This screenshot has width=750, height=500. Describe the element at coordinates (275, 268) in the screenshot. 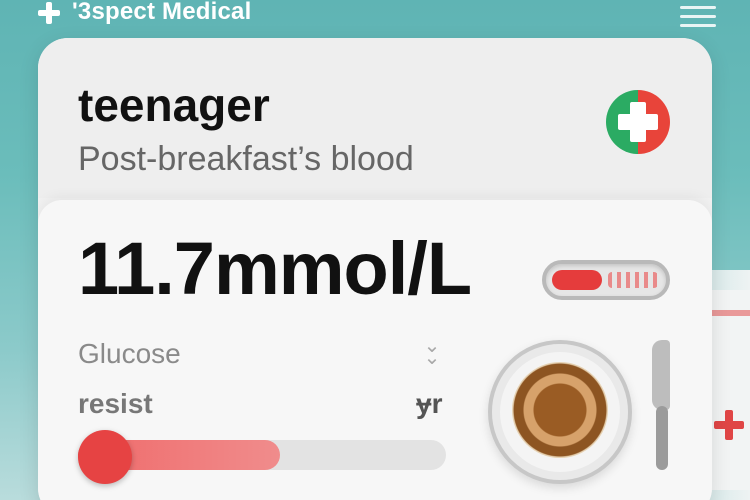

I see `glucose-reading: 11.7mmol/L` at that location.